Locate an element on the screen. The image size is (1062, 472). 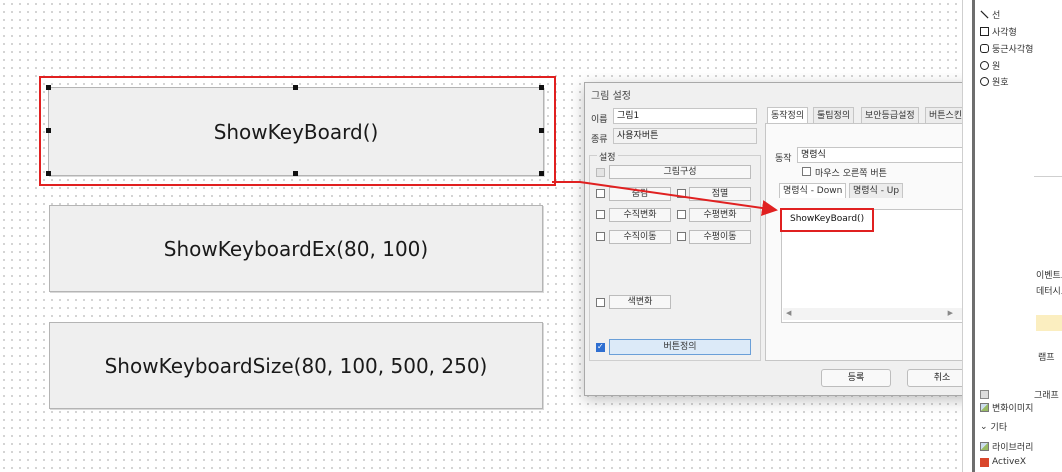
name-field: 그림1 is located at coordinates (685, 116).